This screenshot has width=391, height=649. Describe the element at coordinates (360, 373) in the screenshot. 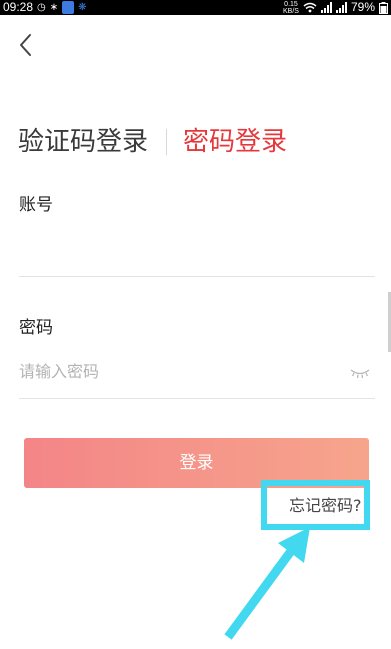

I see `eye-closed-icon` at that location.